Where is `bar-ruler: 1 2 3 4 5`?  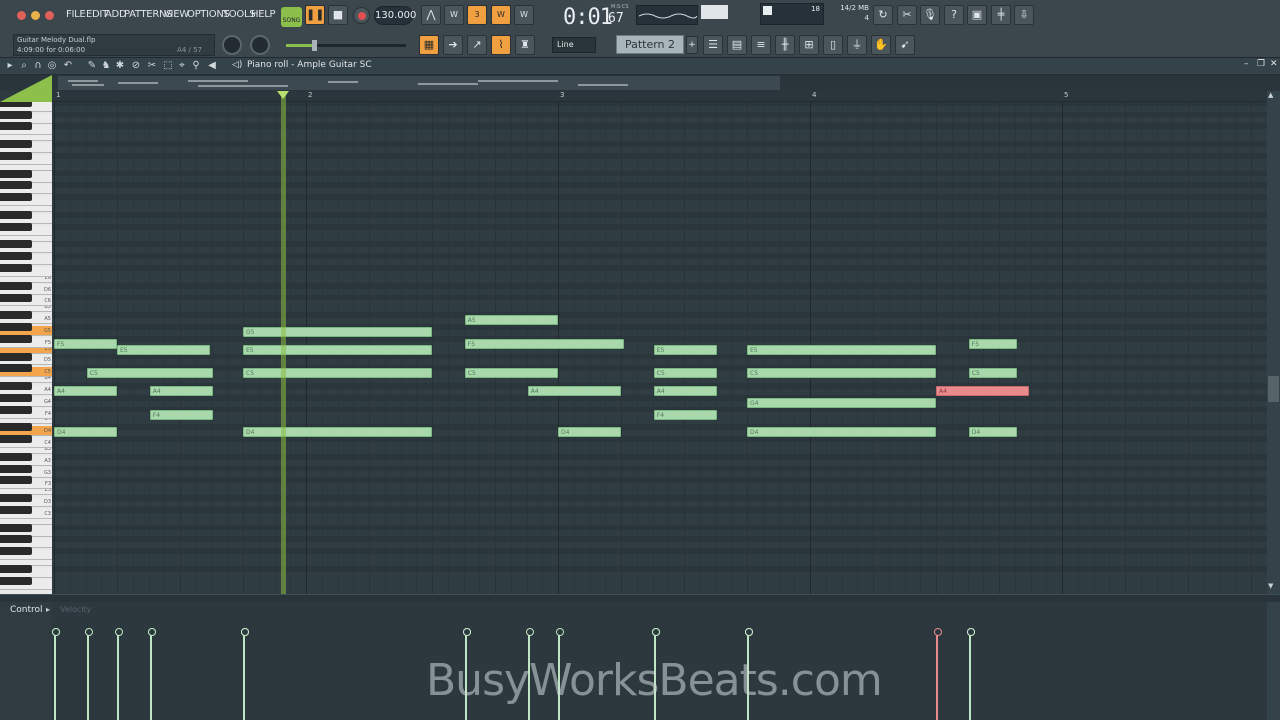 bar-ruler: 1 2 3 4 5 is located at coordinates (659, 96).